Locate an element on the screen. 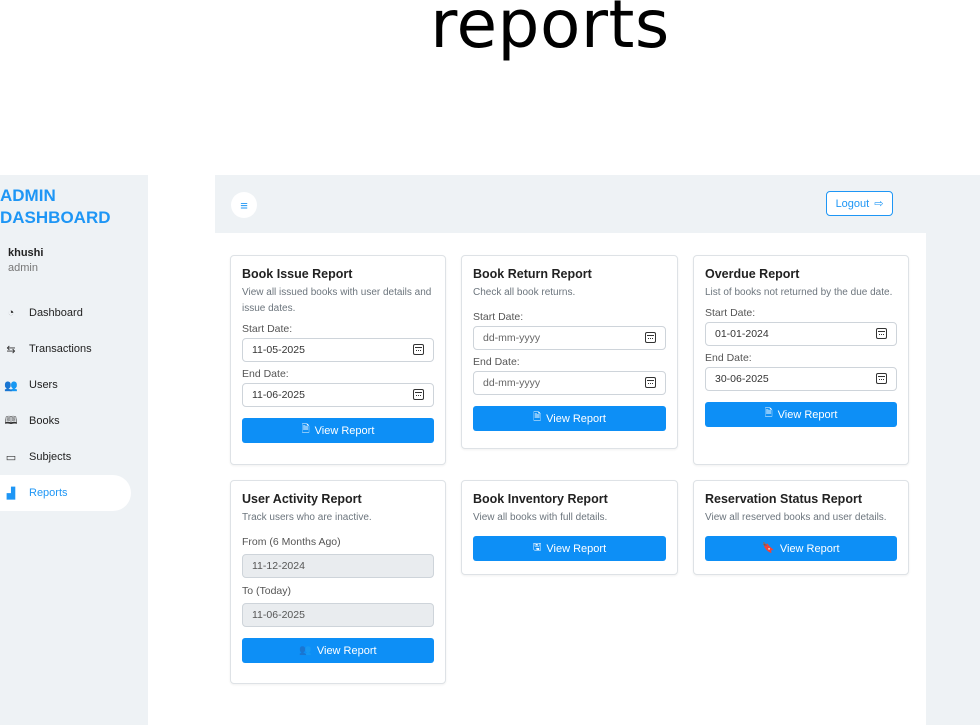  sidebar-item-reports: ▟ Reports is located at coordinates (65, 493).